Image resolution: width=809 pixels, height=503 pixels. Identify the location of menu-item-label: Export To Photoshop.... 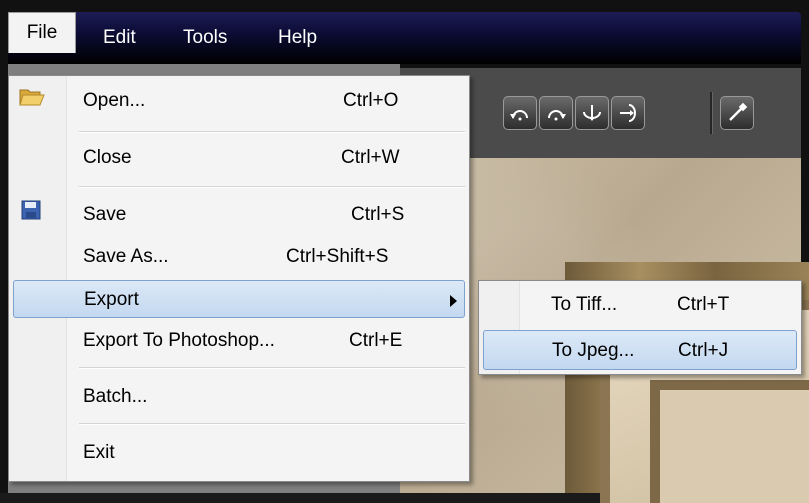
(179, 340).